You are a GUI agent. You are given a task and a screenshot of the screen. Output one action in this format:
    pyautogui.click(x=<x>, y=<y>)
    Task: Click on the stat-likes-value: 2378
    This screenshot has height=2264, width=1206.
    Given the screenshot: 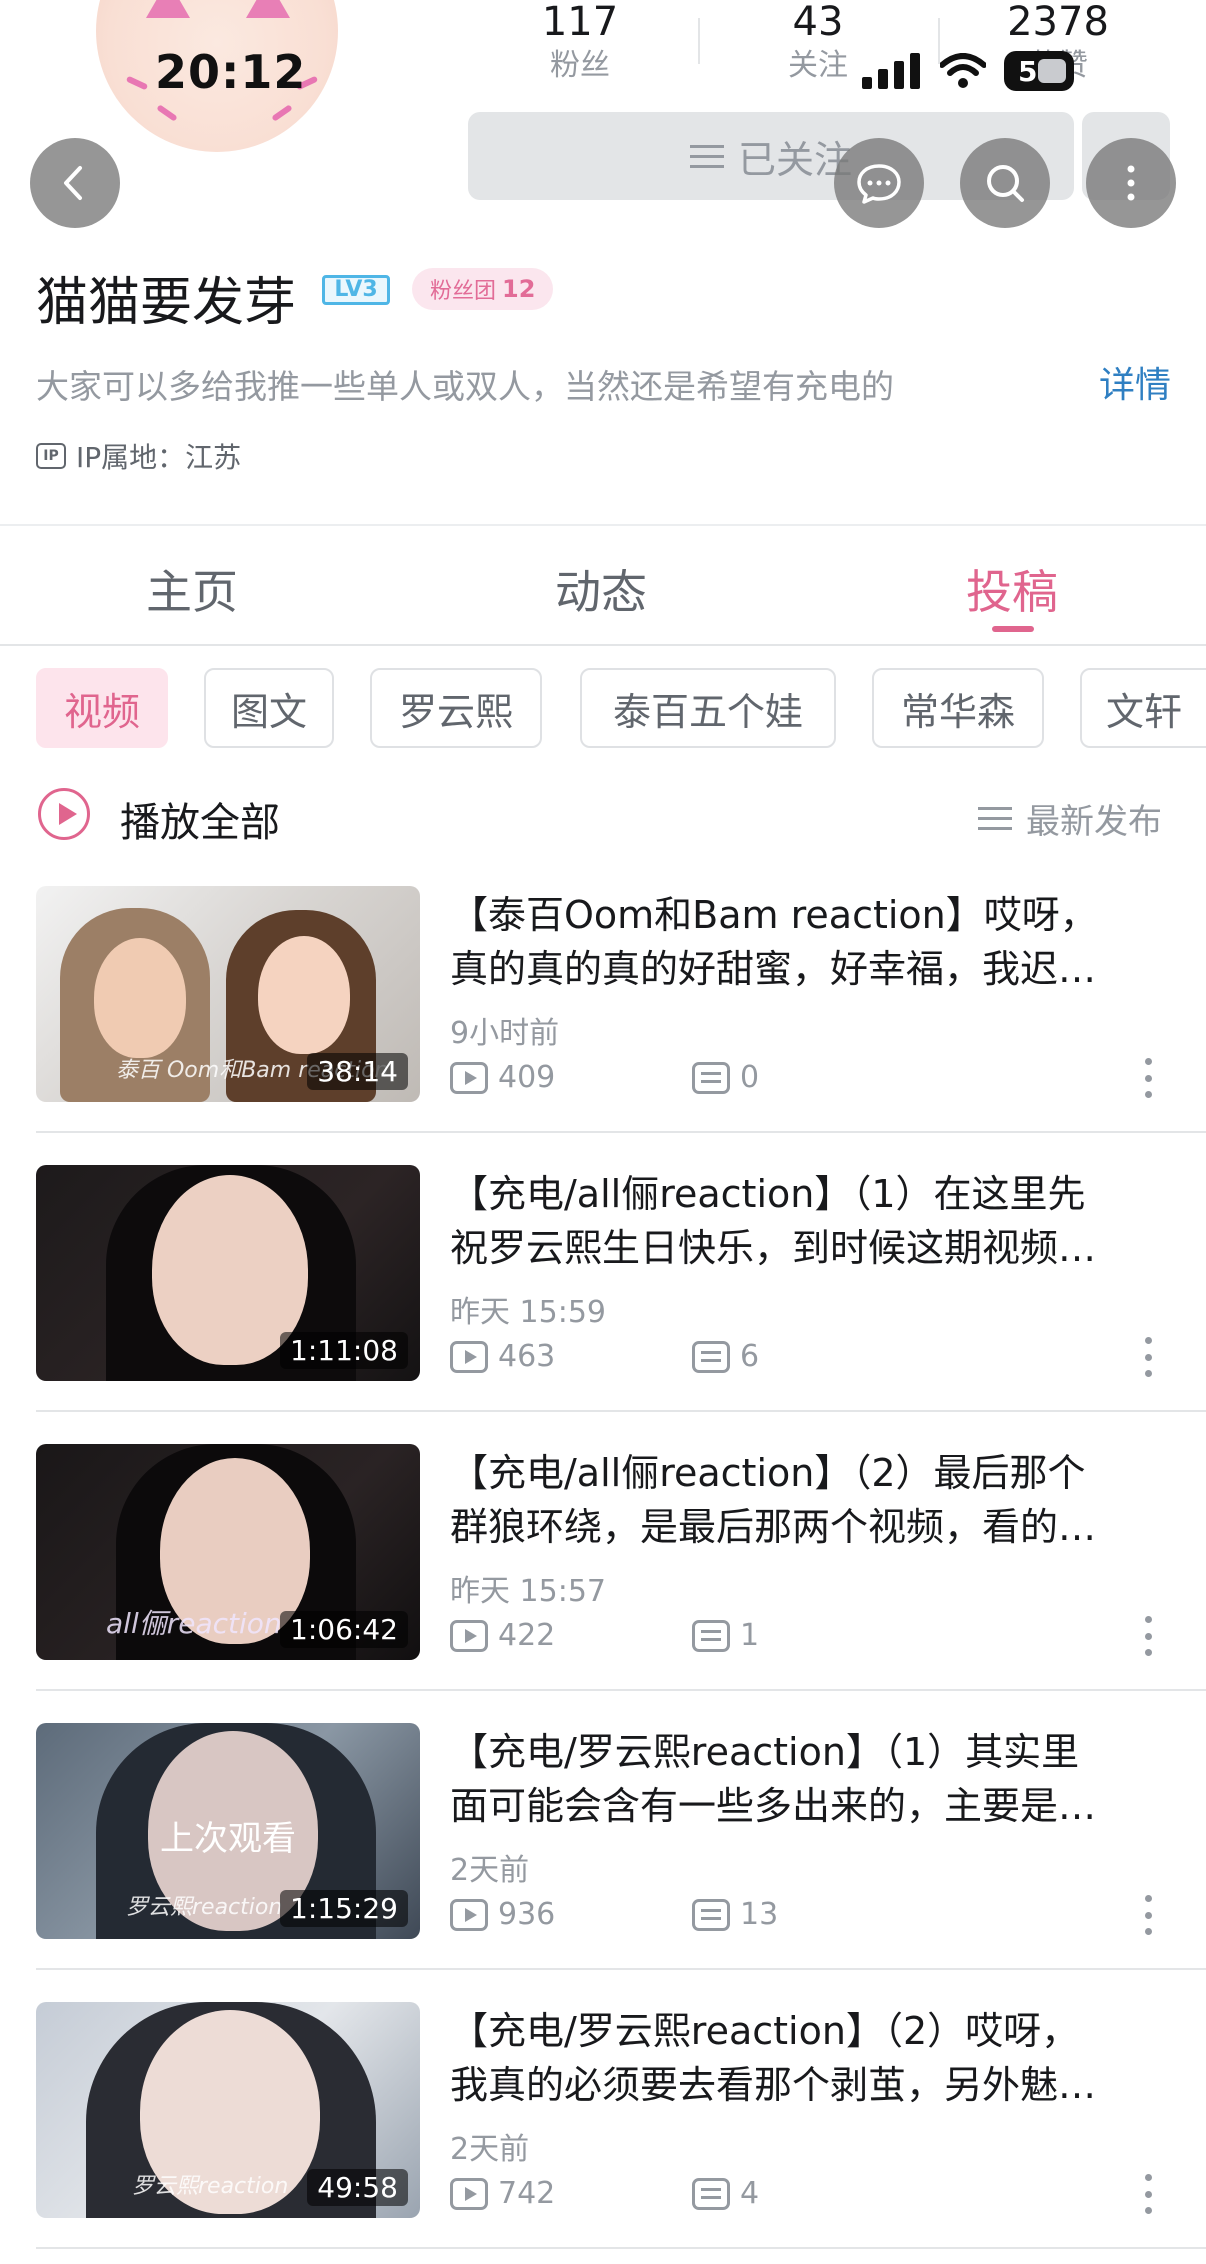 What is the action you would take?
    pyautogui.click(x=1058, y=22)
    